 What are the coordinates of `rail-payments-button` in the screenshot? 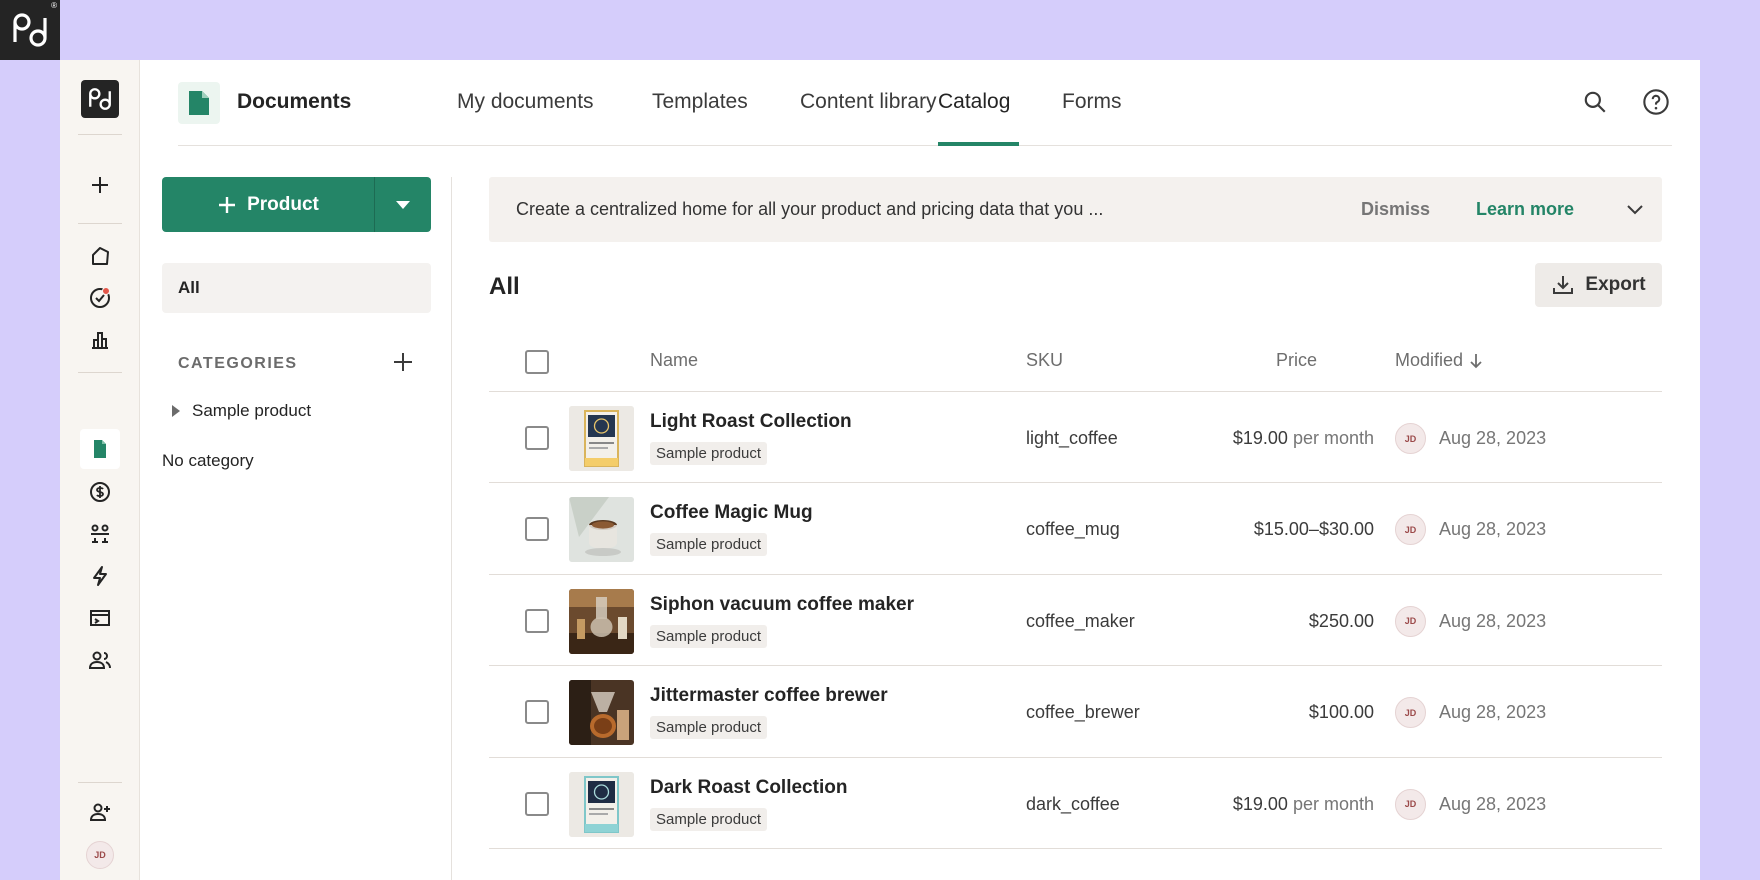 It's located at (100, 492).